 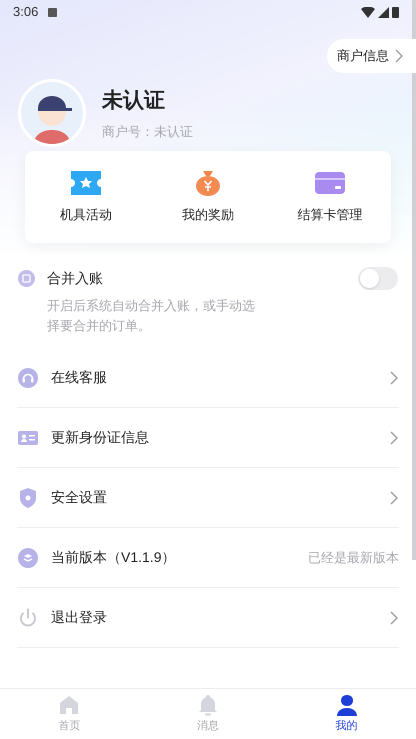 What do you see at coordinates (86, 183) in the screenshot?
I see `ticket-icon` at bounding box center [86, 183].